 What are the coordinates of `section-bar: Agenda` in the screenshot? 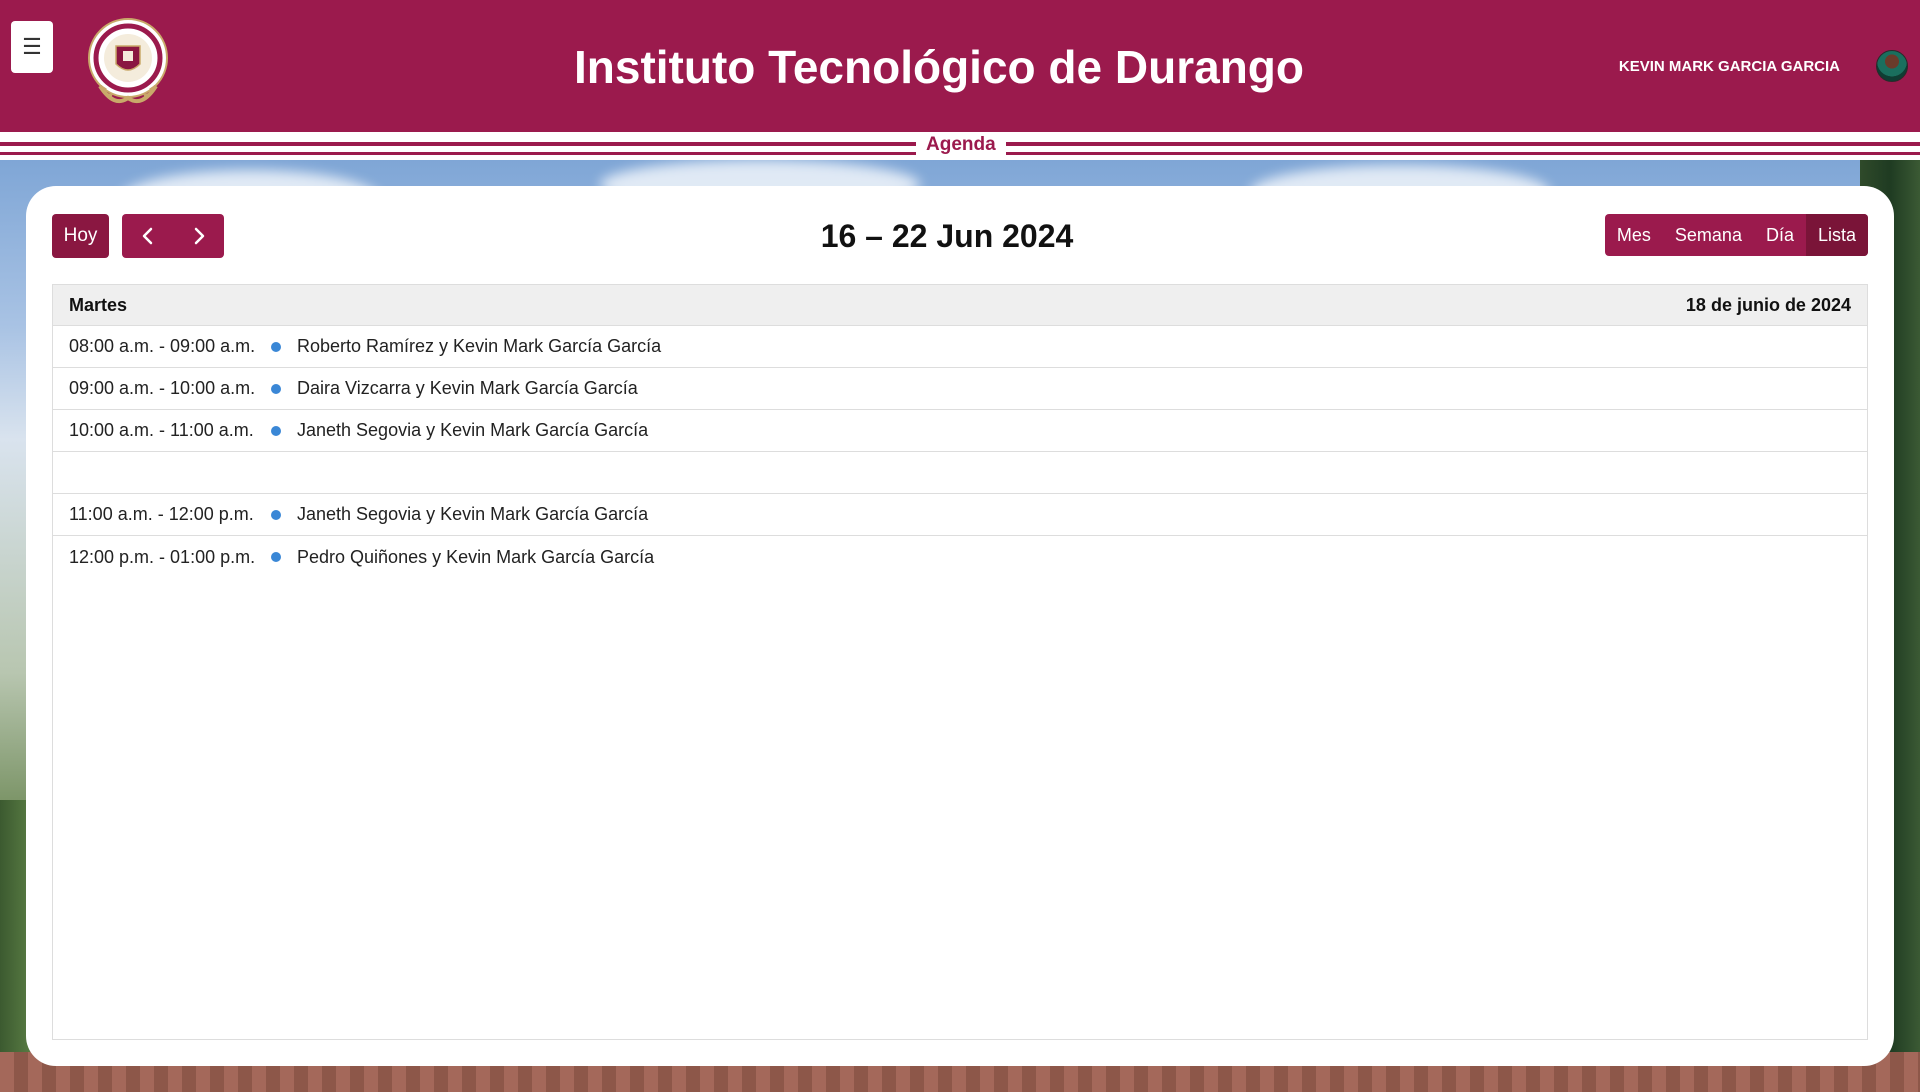 It's located at (960, 146).